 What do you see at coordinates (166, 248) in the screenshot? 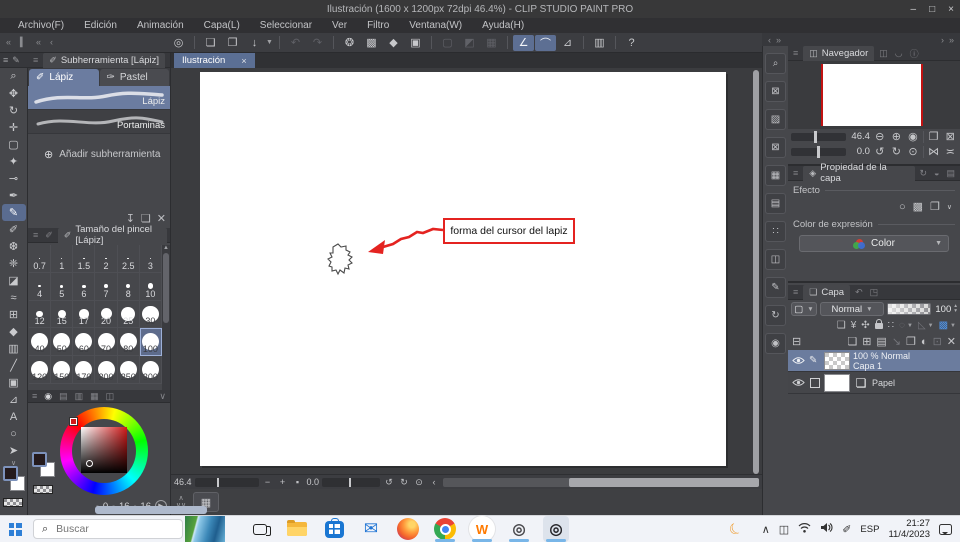
I see `scroll-up-icon: ▲` at bounding box center [166, 248].